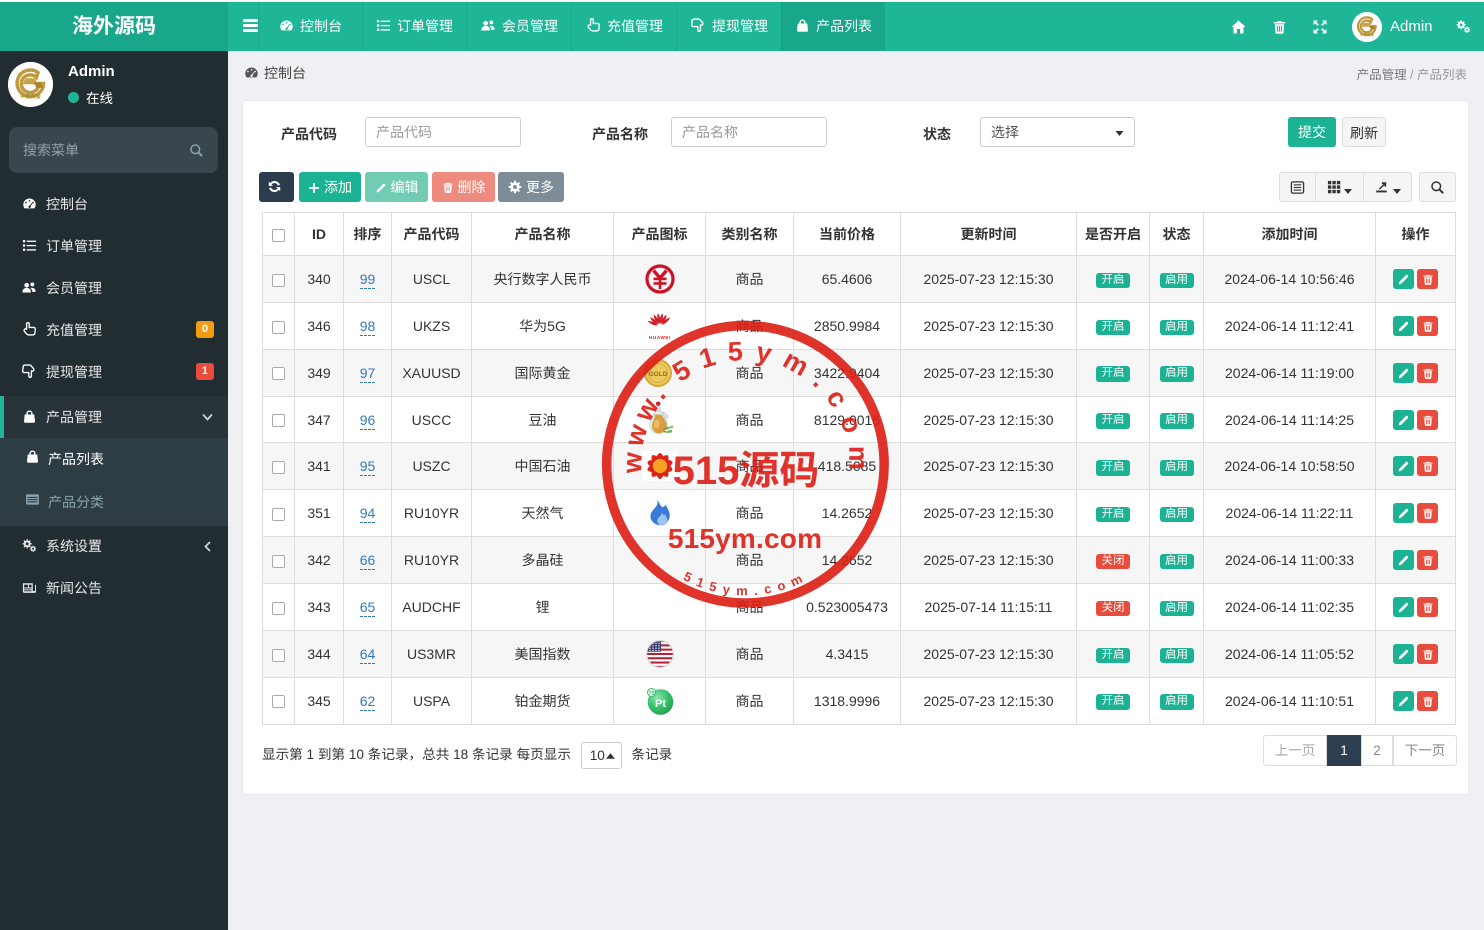 Image resolution: width=1484 pixels, height=930 pixels. What do you see at coordinates (745, 538) in the screenshot?
I see `svg-text: 515ym.com` at bounding box center [745, 538].